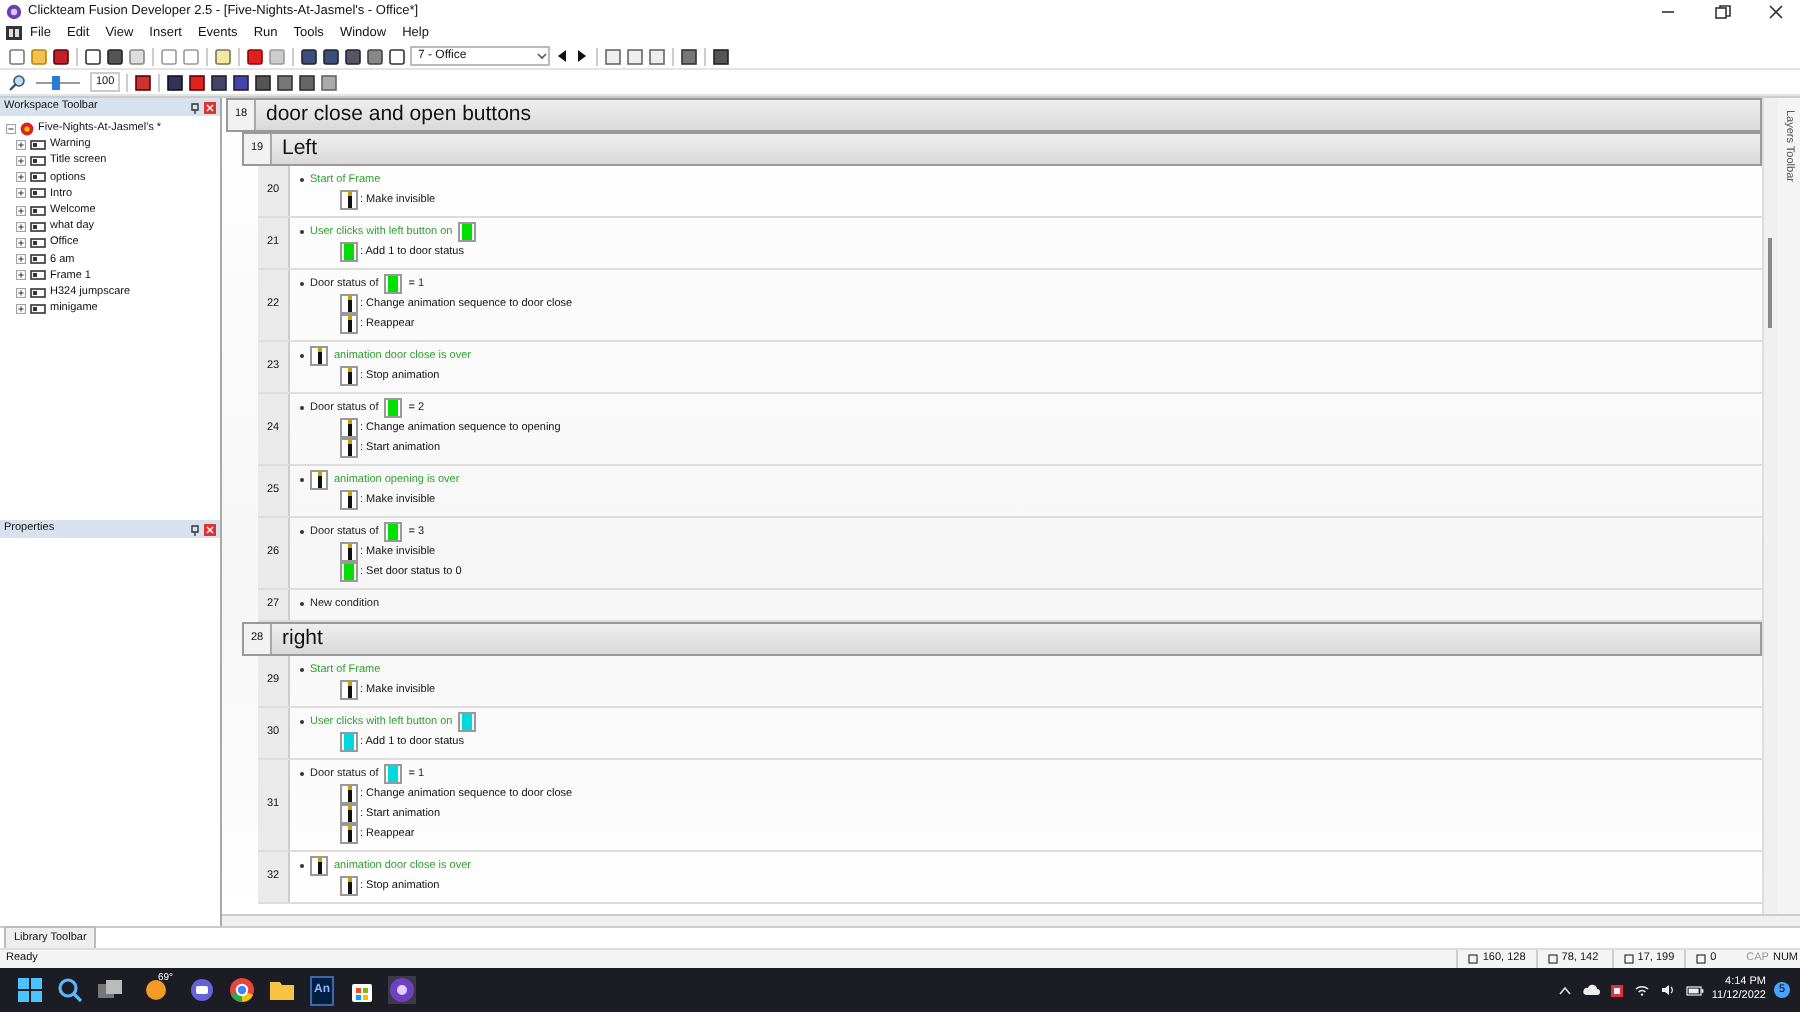 The width and height of the screenshot is (1800, 1012). I want to click on search-icon, so click(70, 990).